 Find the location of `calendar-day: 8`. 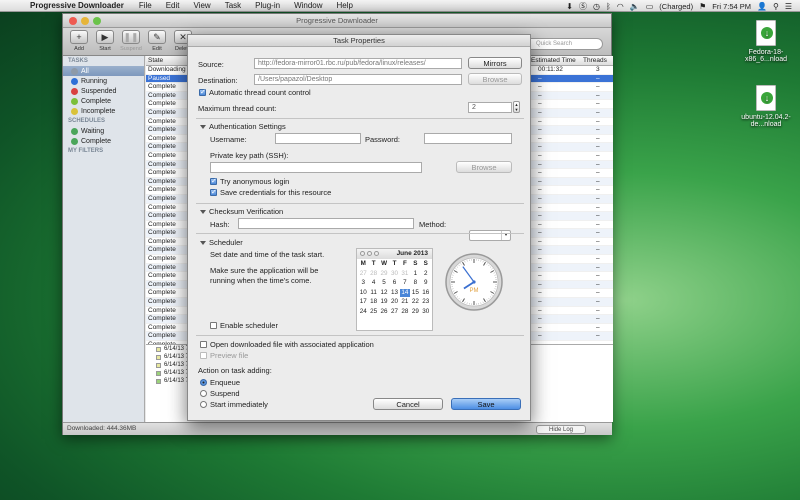

calendar-day: 8 is located at coordinates (415, 283).